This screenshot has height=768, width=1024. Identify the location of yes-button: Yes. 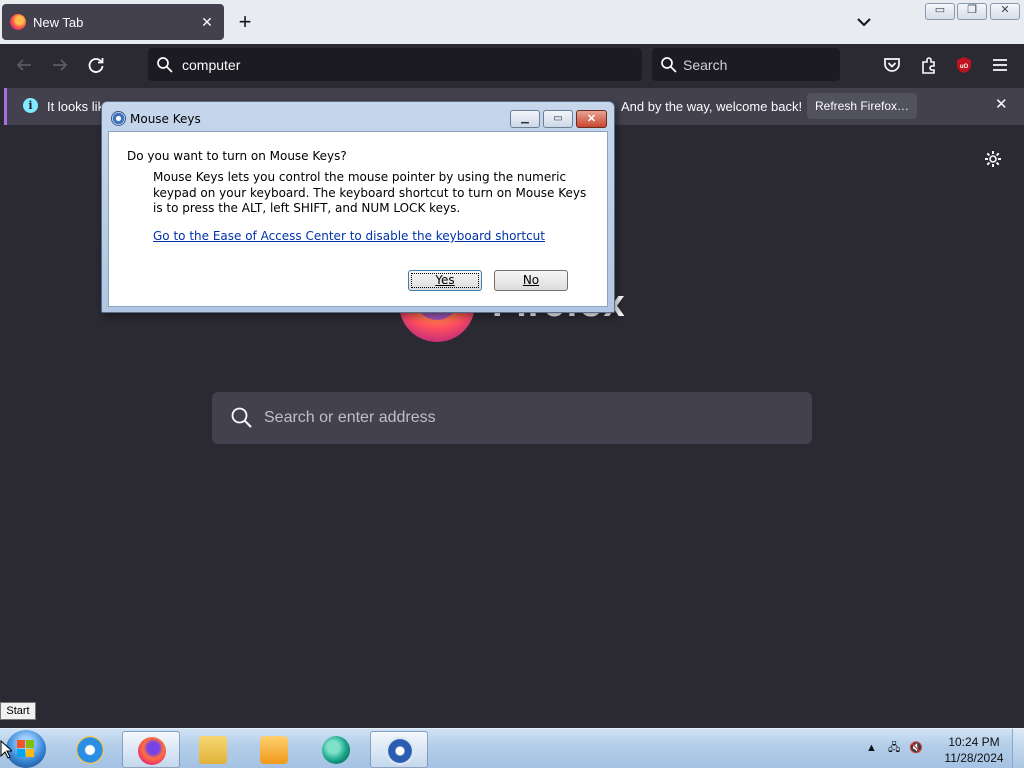
(445, 280).